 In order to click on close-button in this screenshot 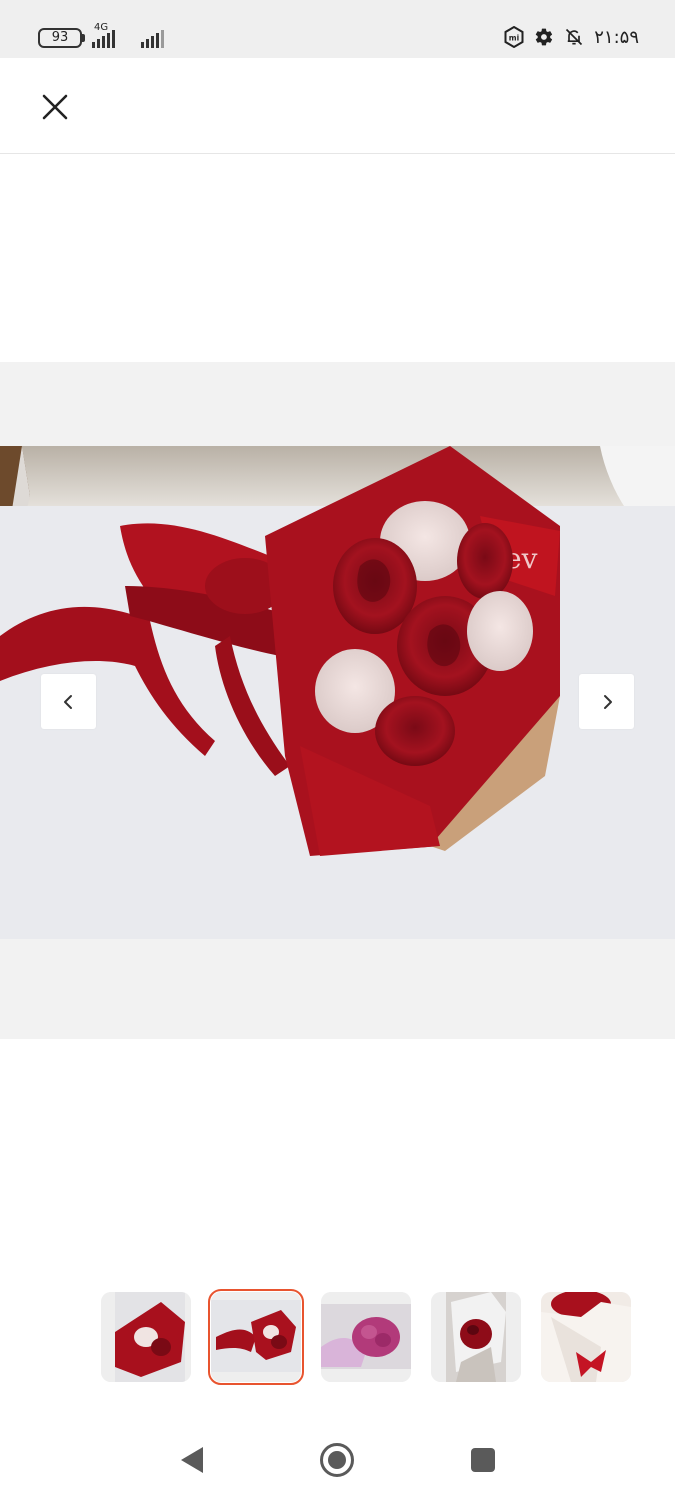, I will do `click(55, 107)`.